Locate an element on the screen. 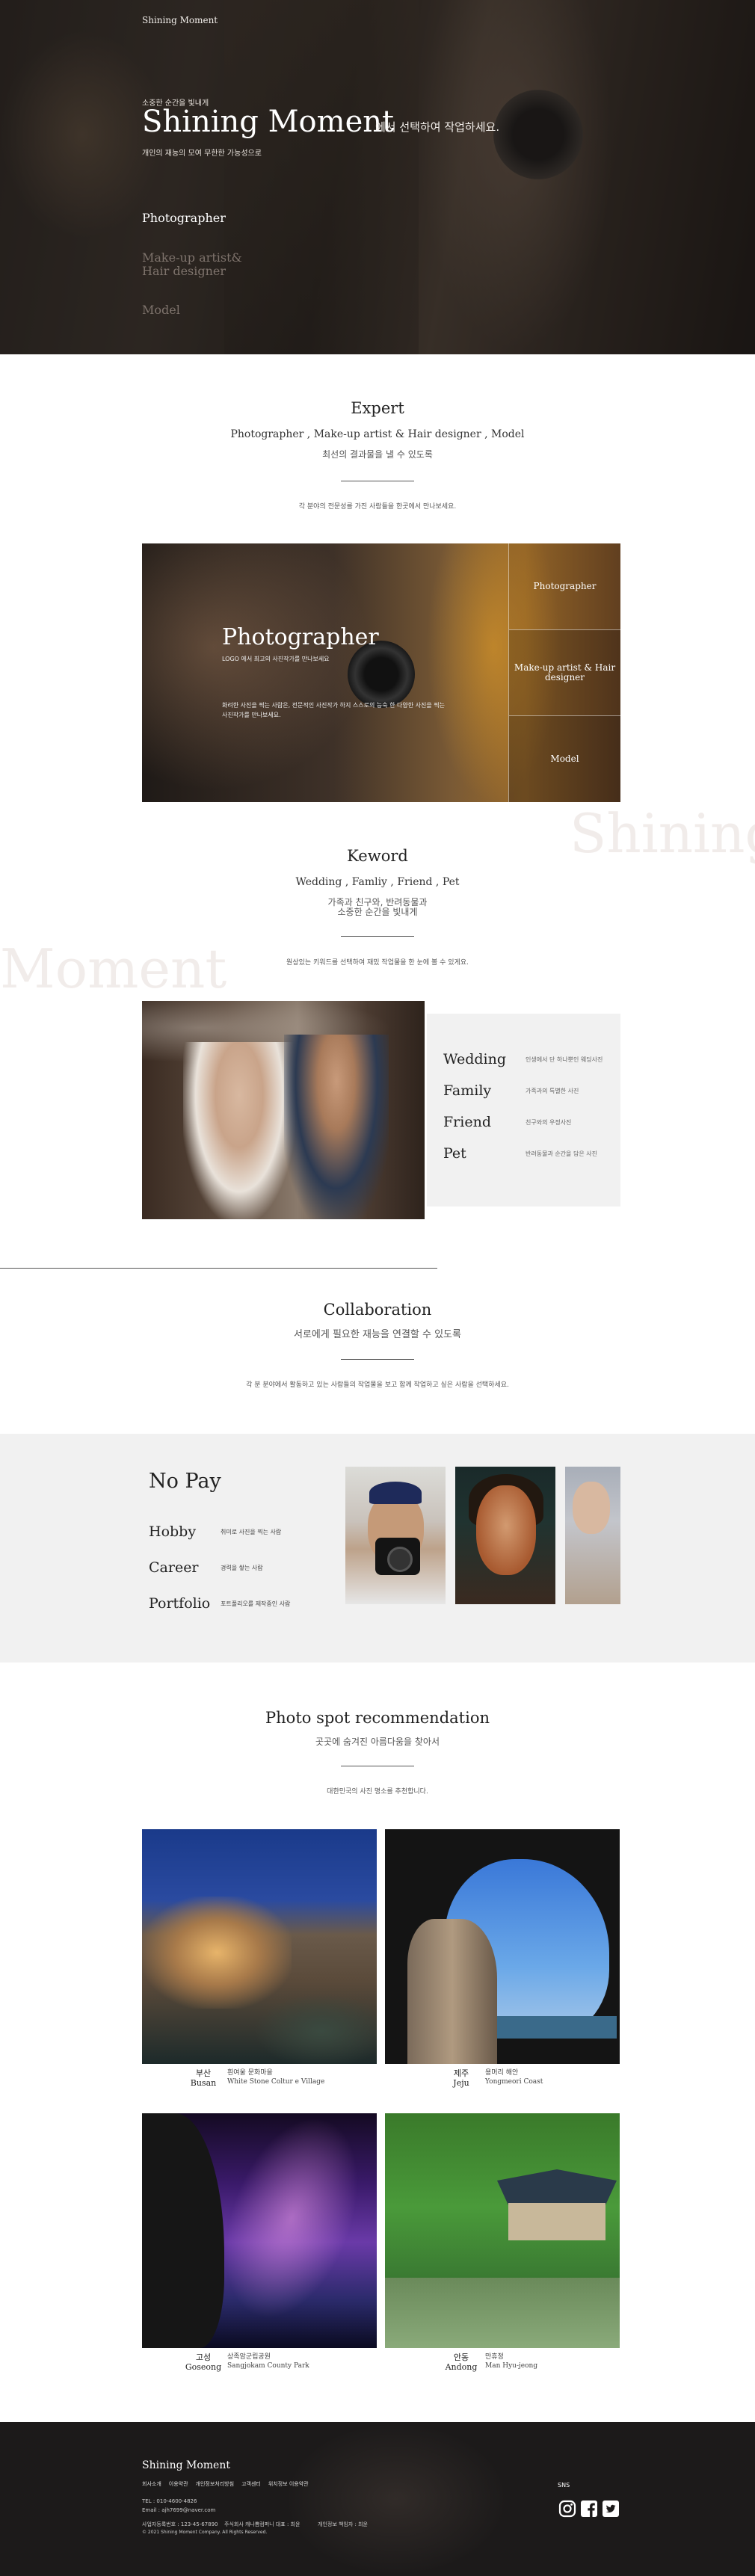 The image size is (755, 2576). footer-privacy-officer: 개인정보 책임자 : 최윤 is located at coordinates (343, 2524).